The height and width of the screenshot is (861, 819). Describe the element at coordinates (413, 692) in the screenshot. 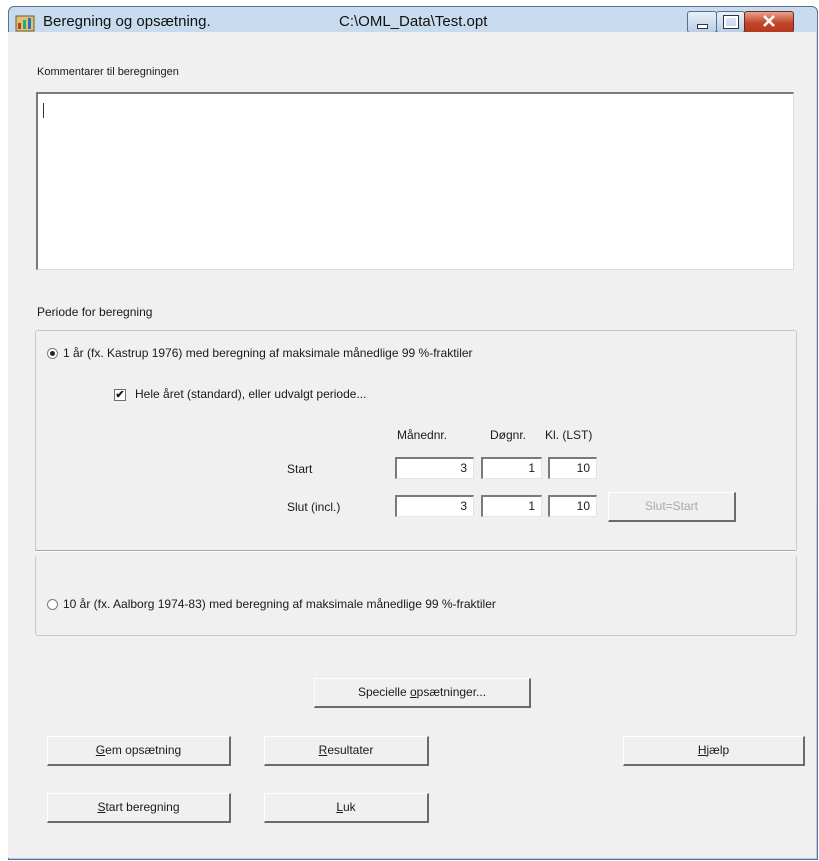

I see `special-settings-accel: o` at that location.